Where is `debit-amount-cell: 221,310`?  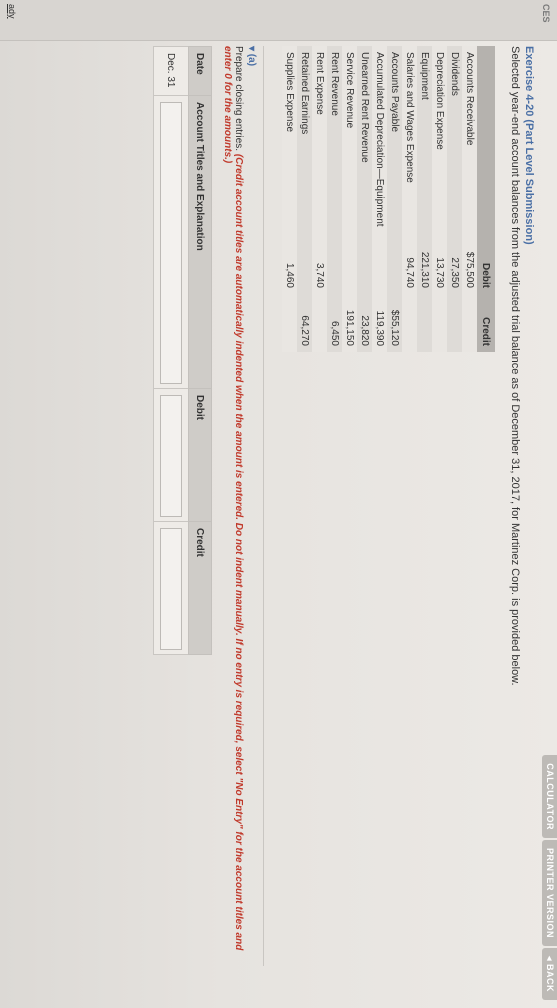
debit-amount-cell: 221,310 is located at coordinates (424, 265).